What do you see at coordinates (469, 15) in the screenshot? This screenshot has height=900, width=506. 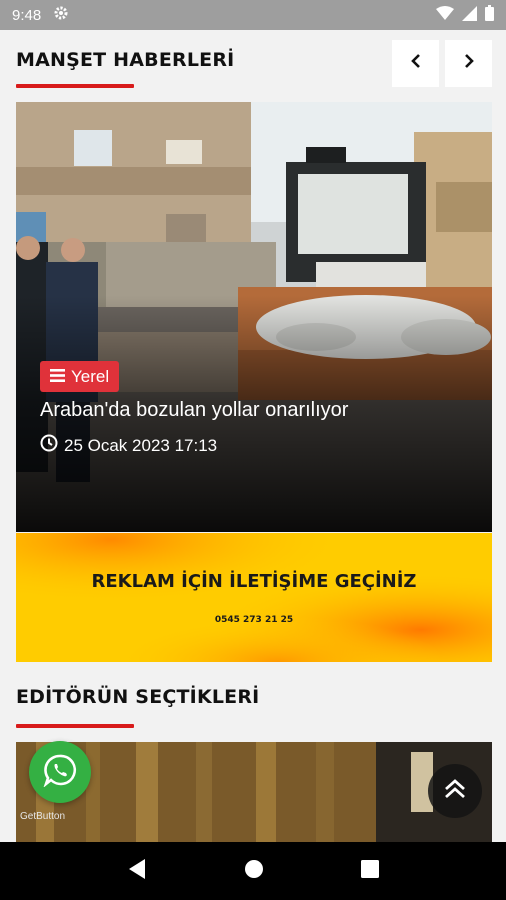 I see `signal-icon` at bounding box center [469, 15].